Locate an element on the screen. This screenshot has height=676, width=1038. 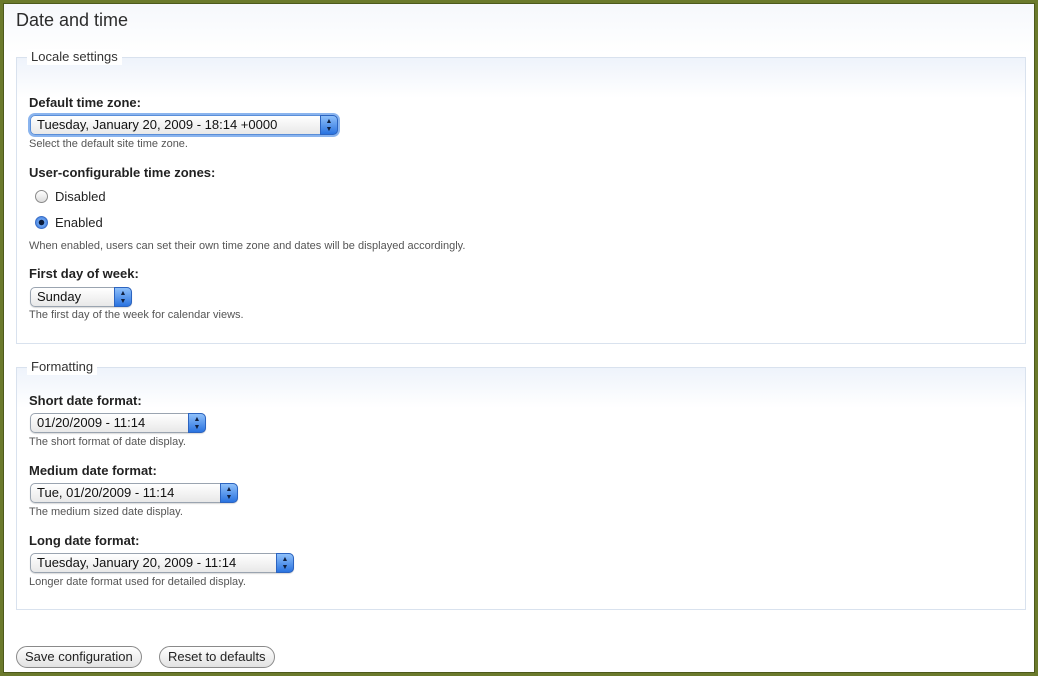
medium-date-value: Tue, 01/20/2009 - 11:14 is located at coordinates (106, 492).